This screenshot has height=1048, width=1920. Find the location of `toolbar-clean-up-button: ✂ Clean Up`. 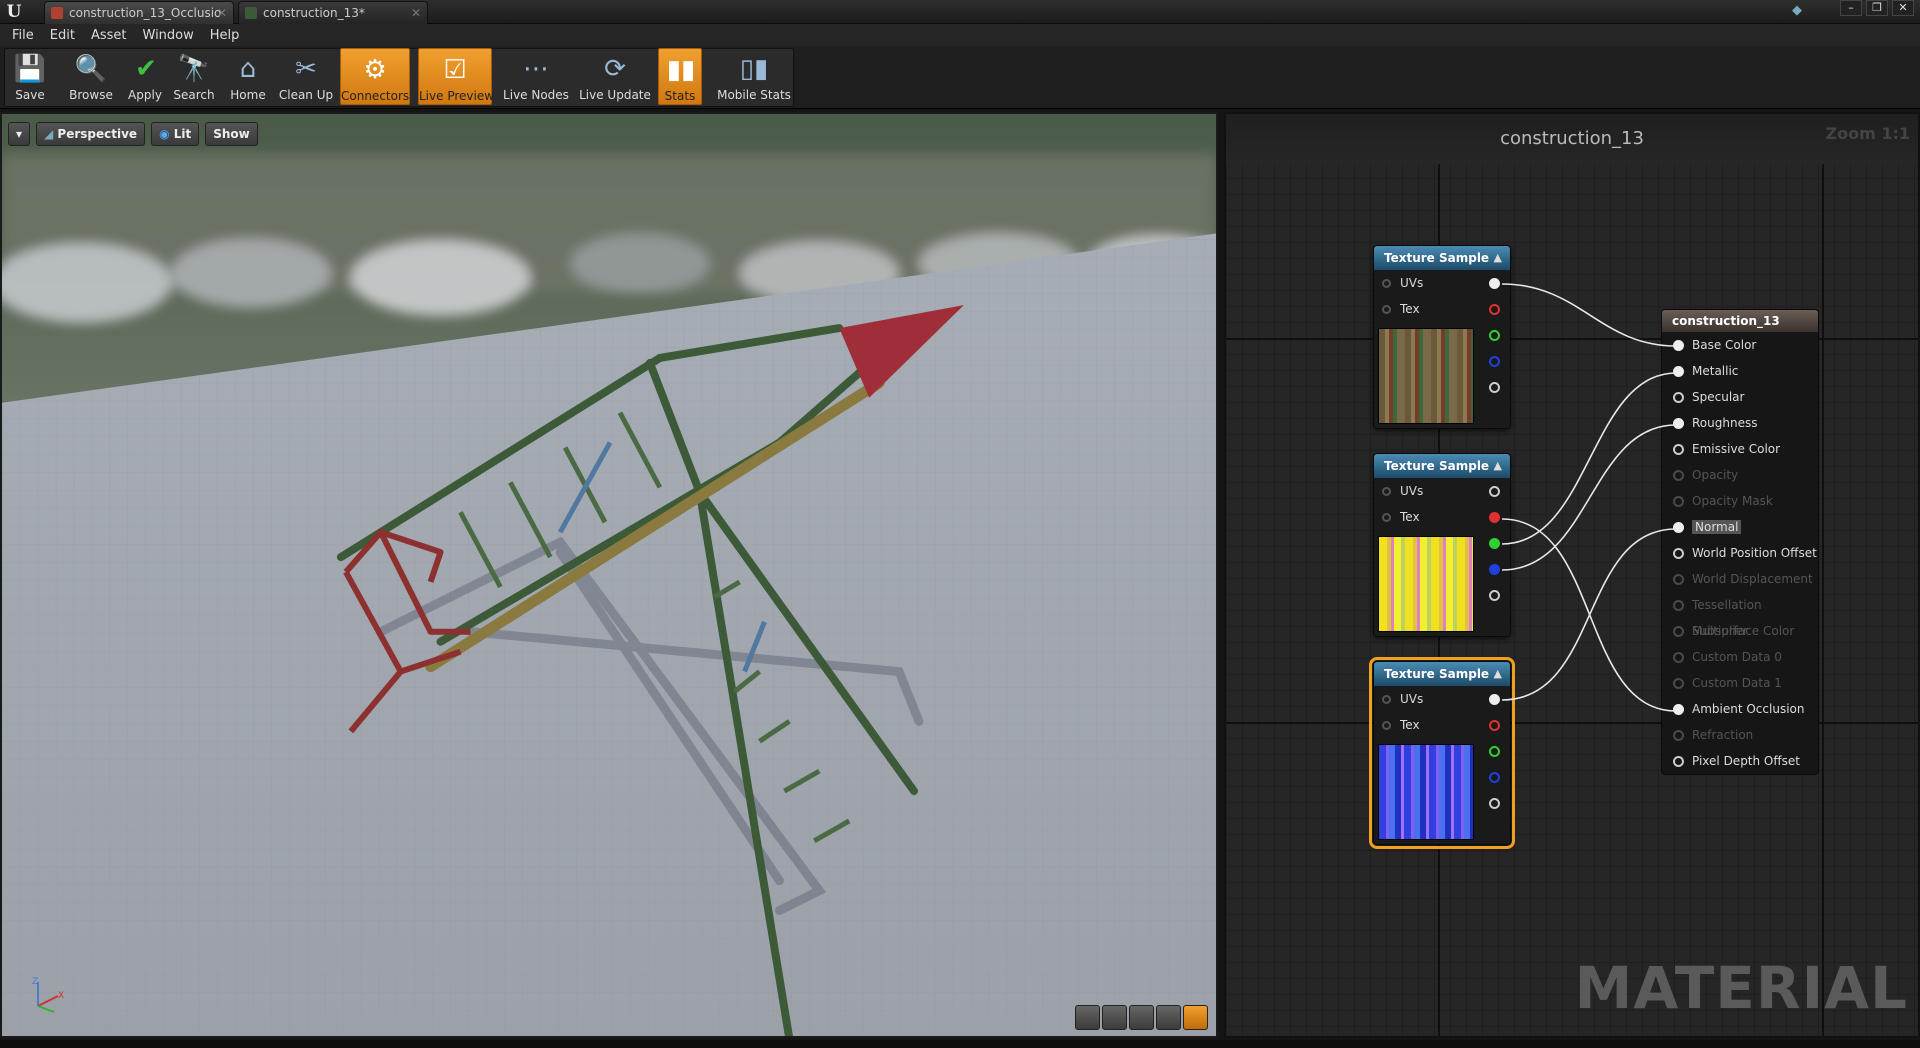

toolbar-clean-up-button: ✂ Clean Up is located at coordinates (306, 76).